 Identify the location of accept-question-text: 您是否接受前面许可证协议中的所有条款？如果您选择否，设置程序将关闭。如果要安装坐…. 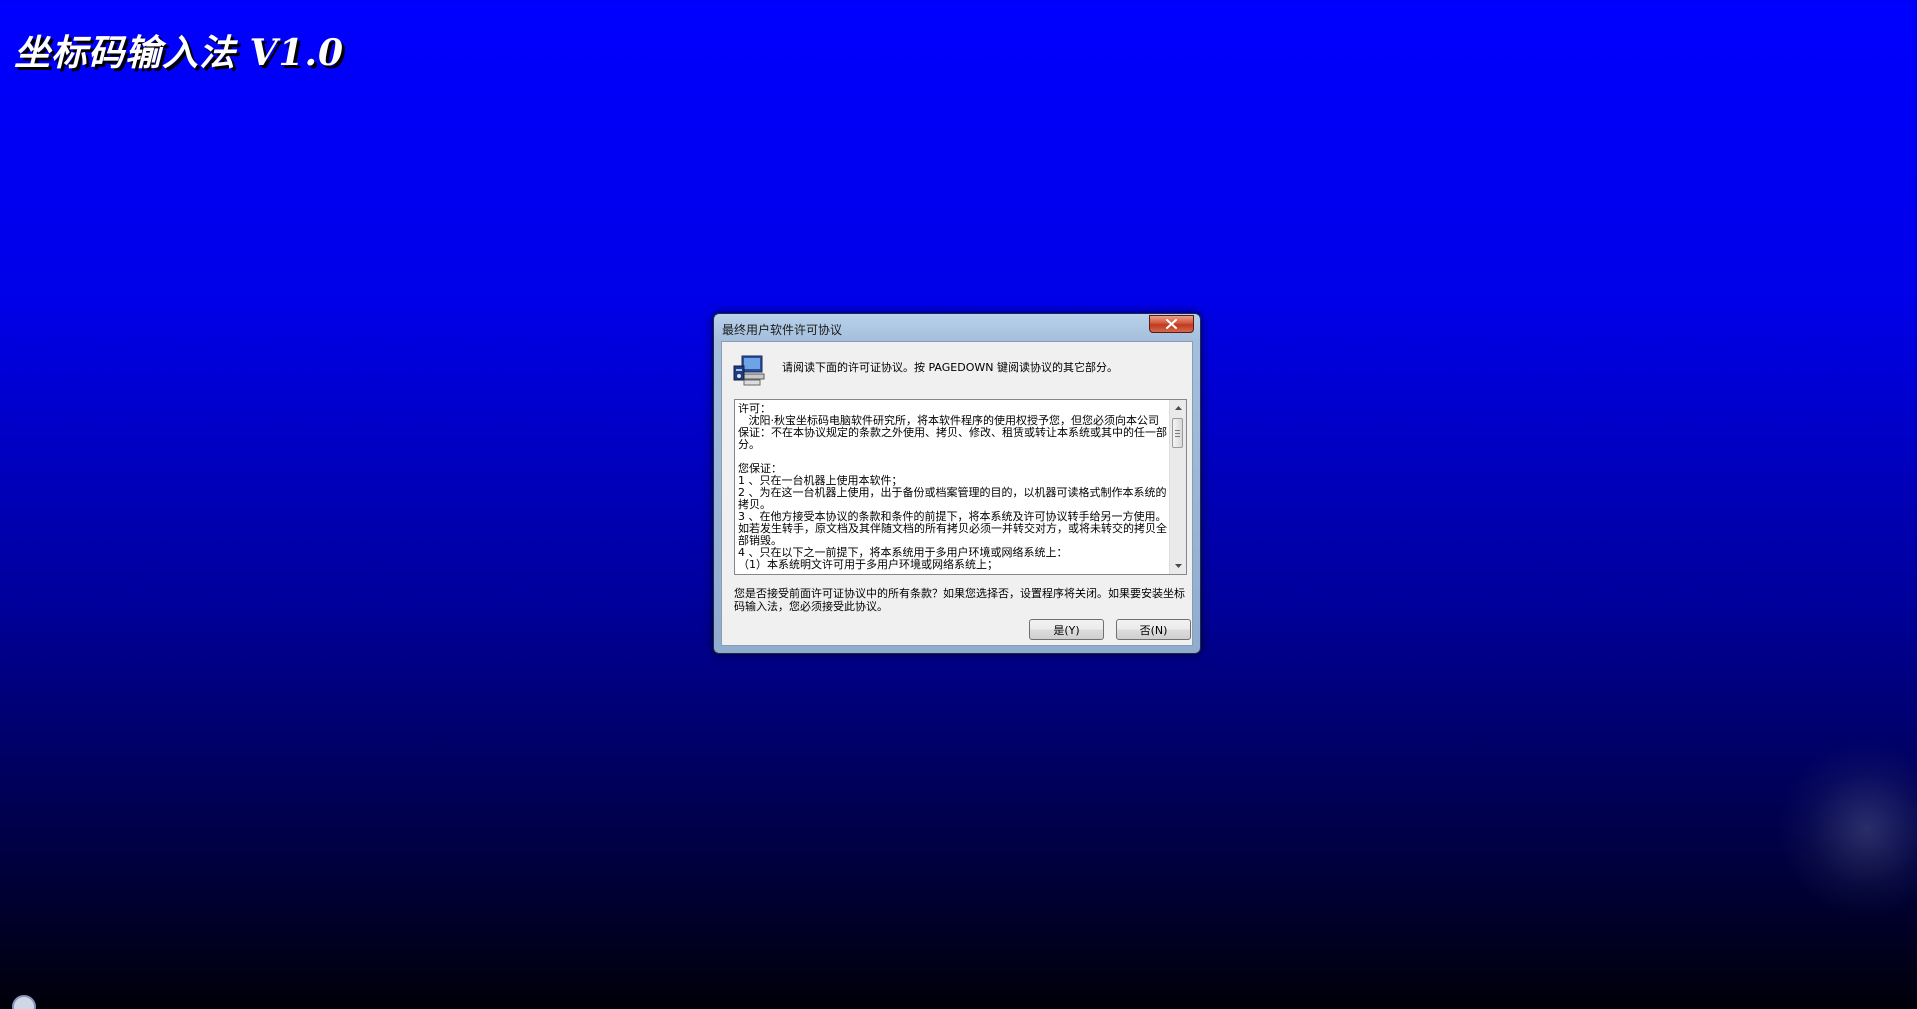
(959, 600).